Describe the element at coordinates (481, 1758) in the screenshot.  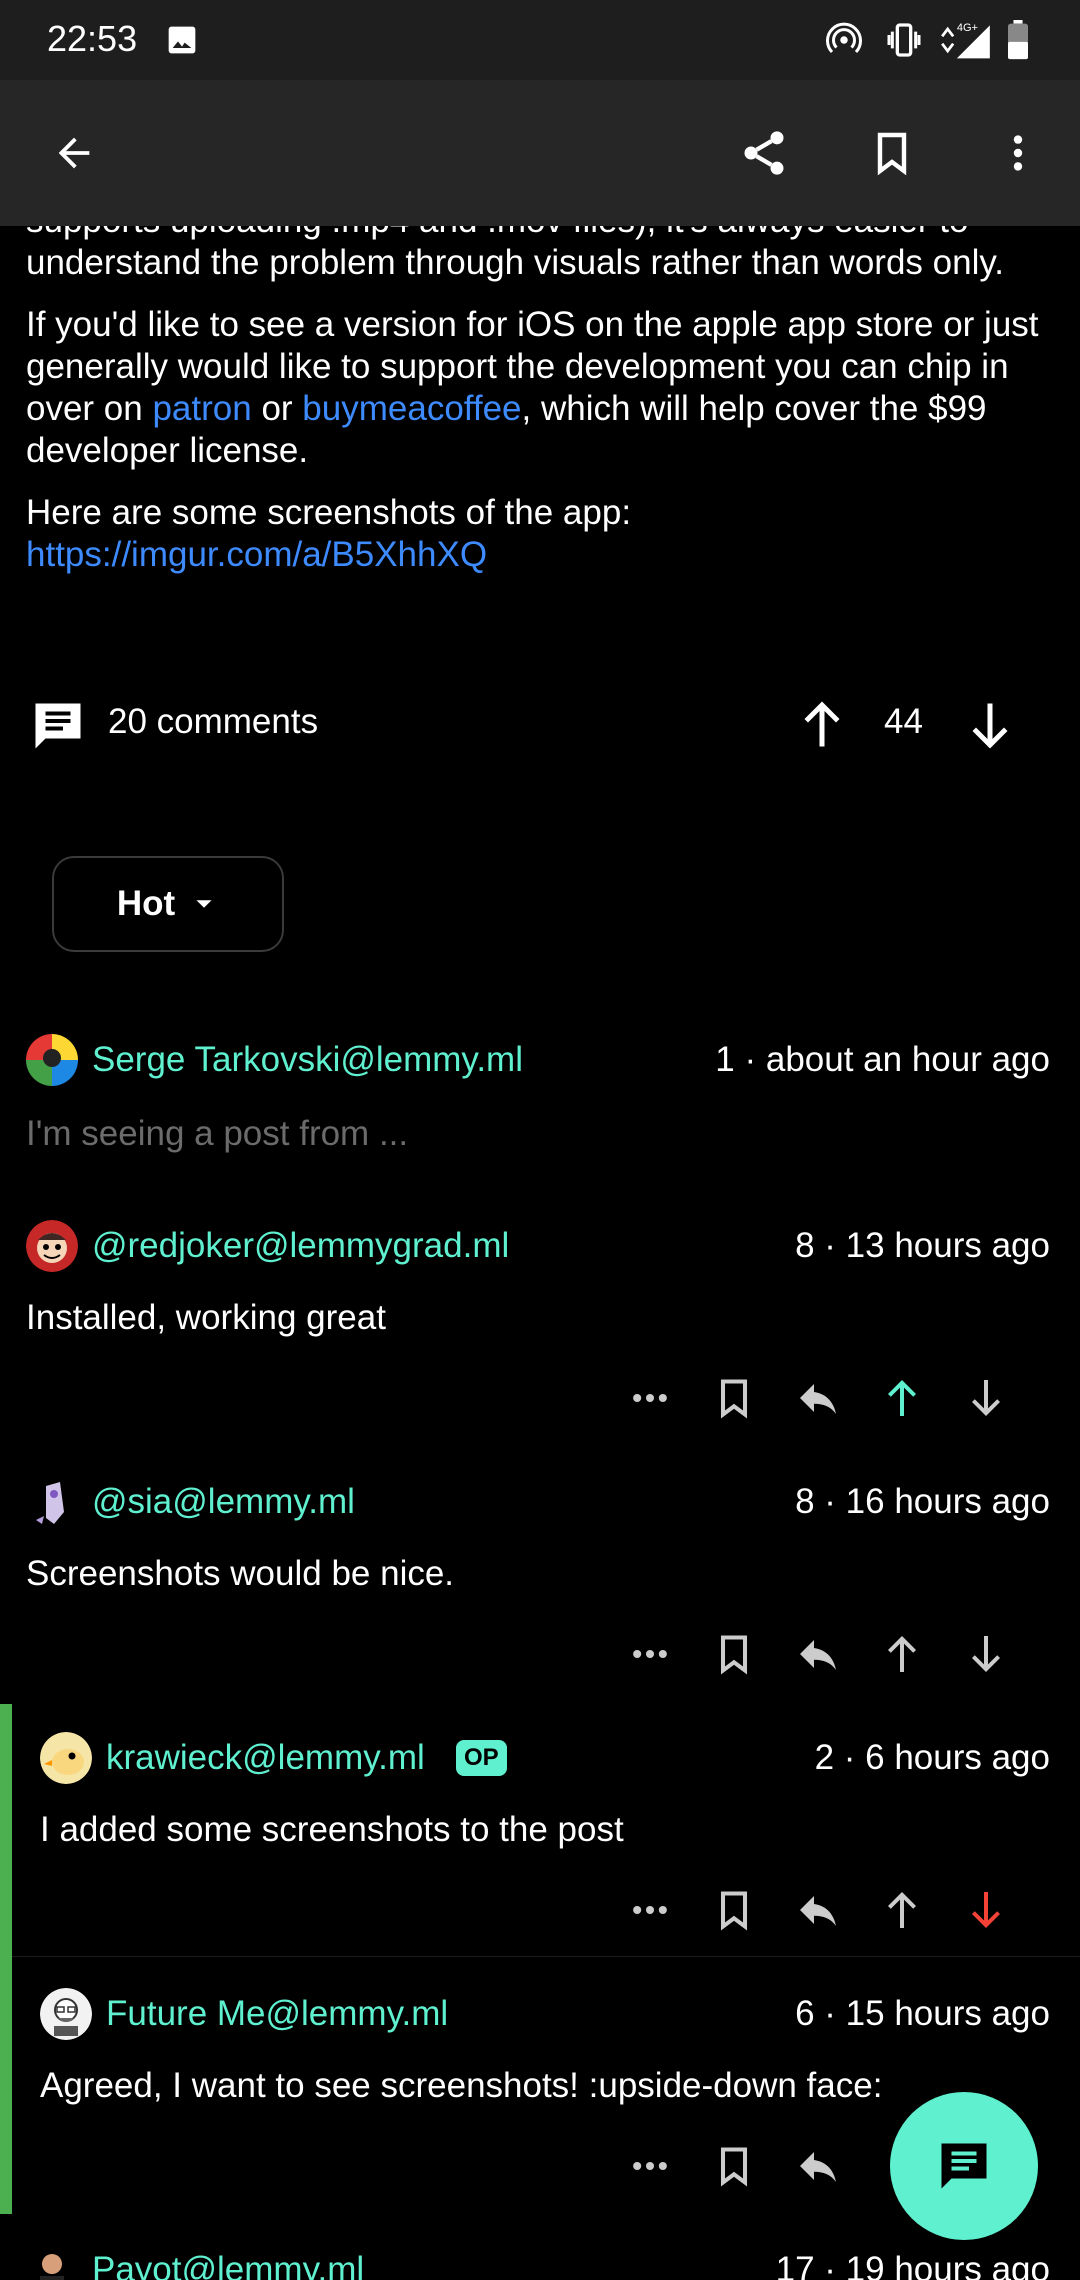
I see `op-badge: OP` at that location.